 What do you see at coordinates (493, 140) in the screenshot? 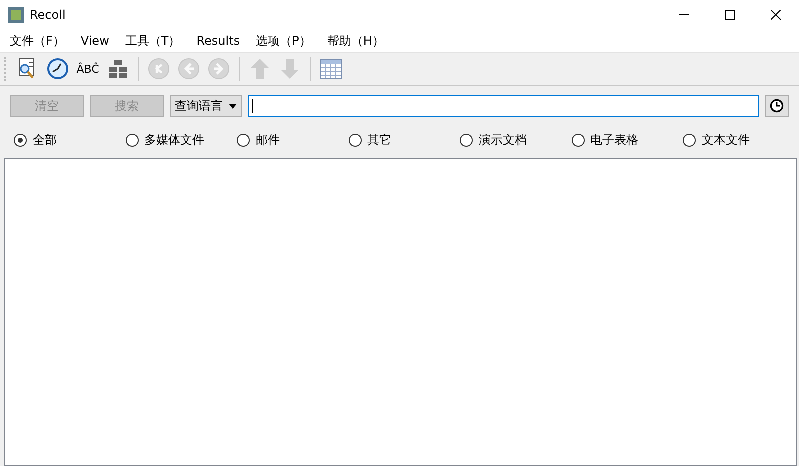
I see `filter-radio: 演示文档` at bounding box center [493, 140].